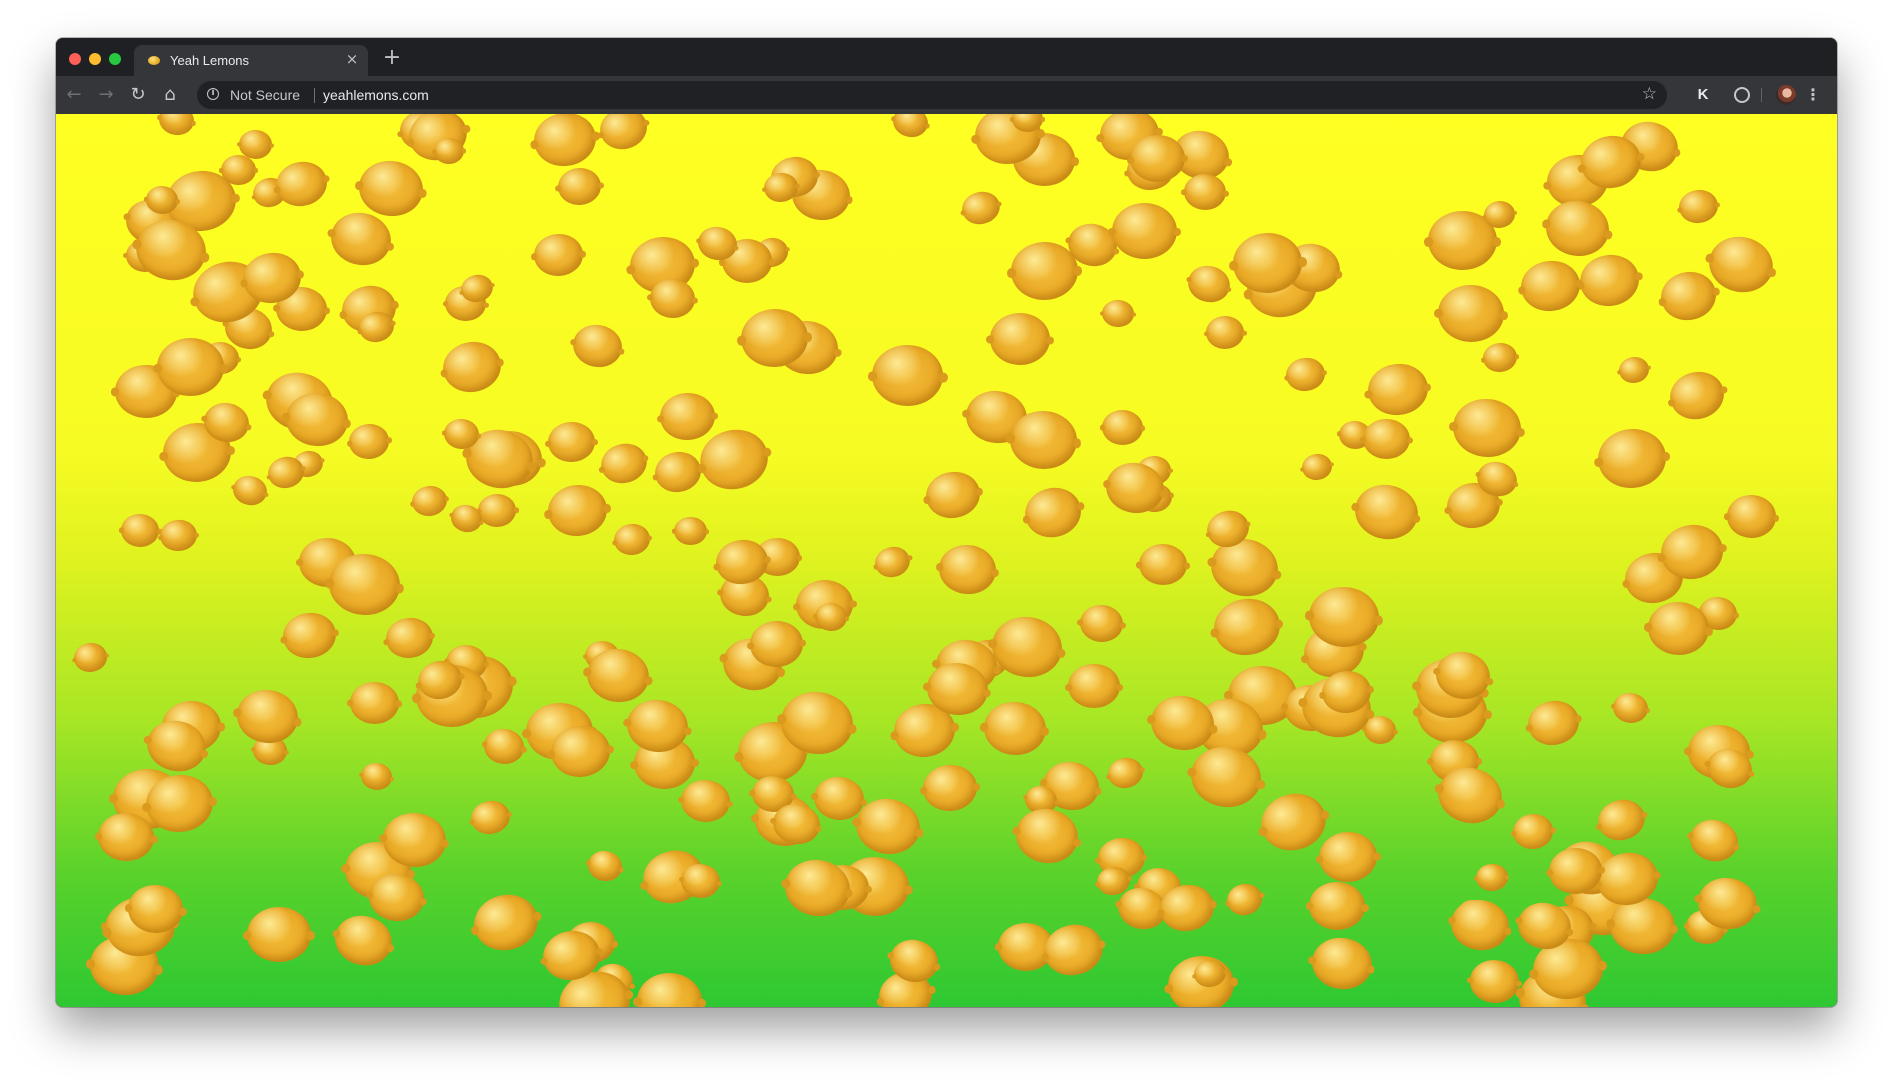  What do you see at coordinates (251, 60) in the screenshot?
I see `tab-yeah-lemons: Yeah Lemons ×` at bounding box center [251, 60].